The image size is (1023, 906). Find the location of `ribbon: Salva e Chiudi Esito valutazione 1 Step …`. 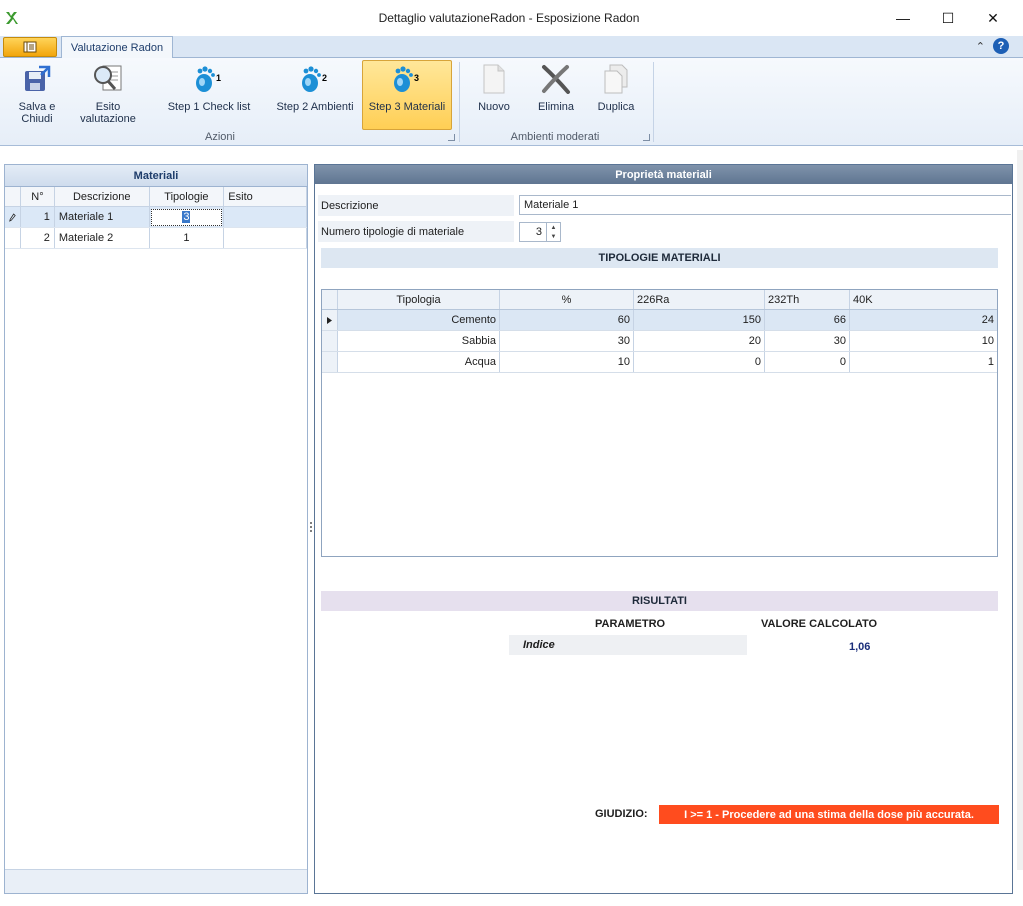

ribbon: Salva e Chiudi Esito valutazione 1 Step … is located at coordinates (511, 102).